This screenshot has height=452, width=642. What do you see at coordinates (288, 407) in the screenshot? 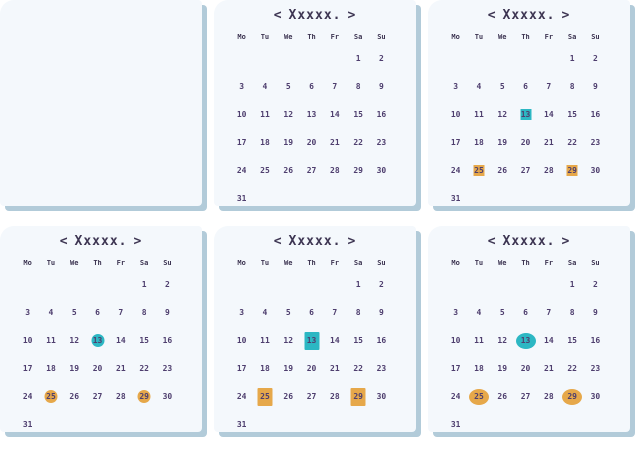
I see `day-cell: 26` at bounding box center [288, 407].